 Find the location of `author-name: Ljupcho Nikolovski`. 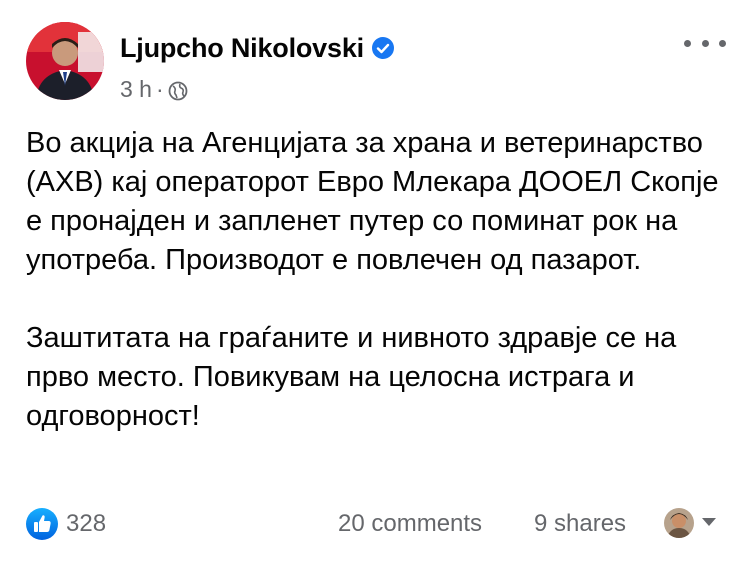

author-name: Ljupcho Nikolovski is located at coordinates (242, 48).